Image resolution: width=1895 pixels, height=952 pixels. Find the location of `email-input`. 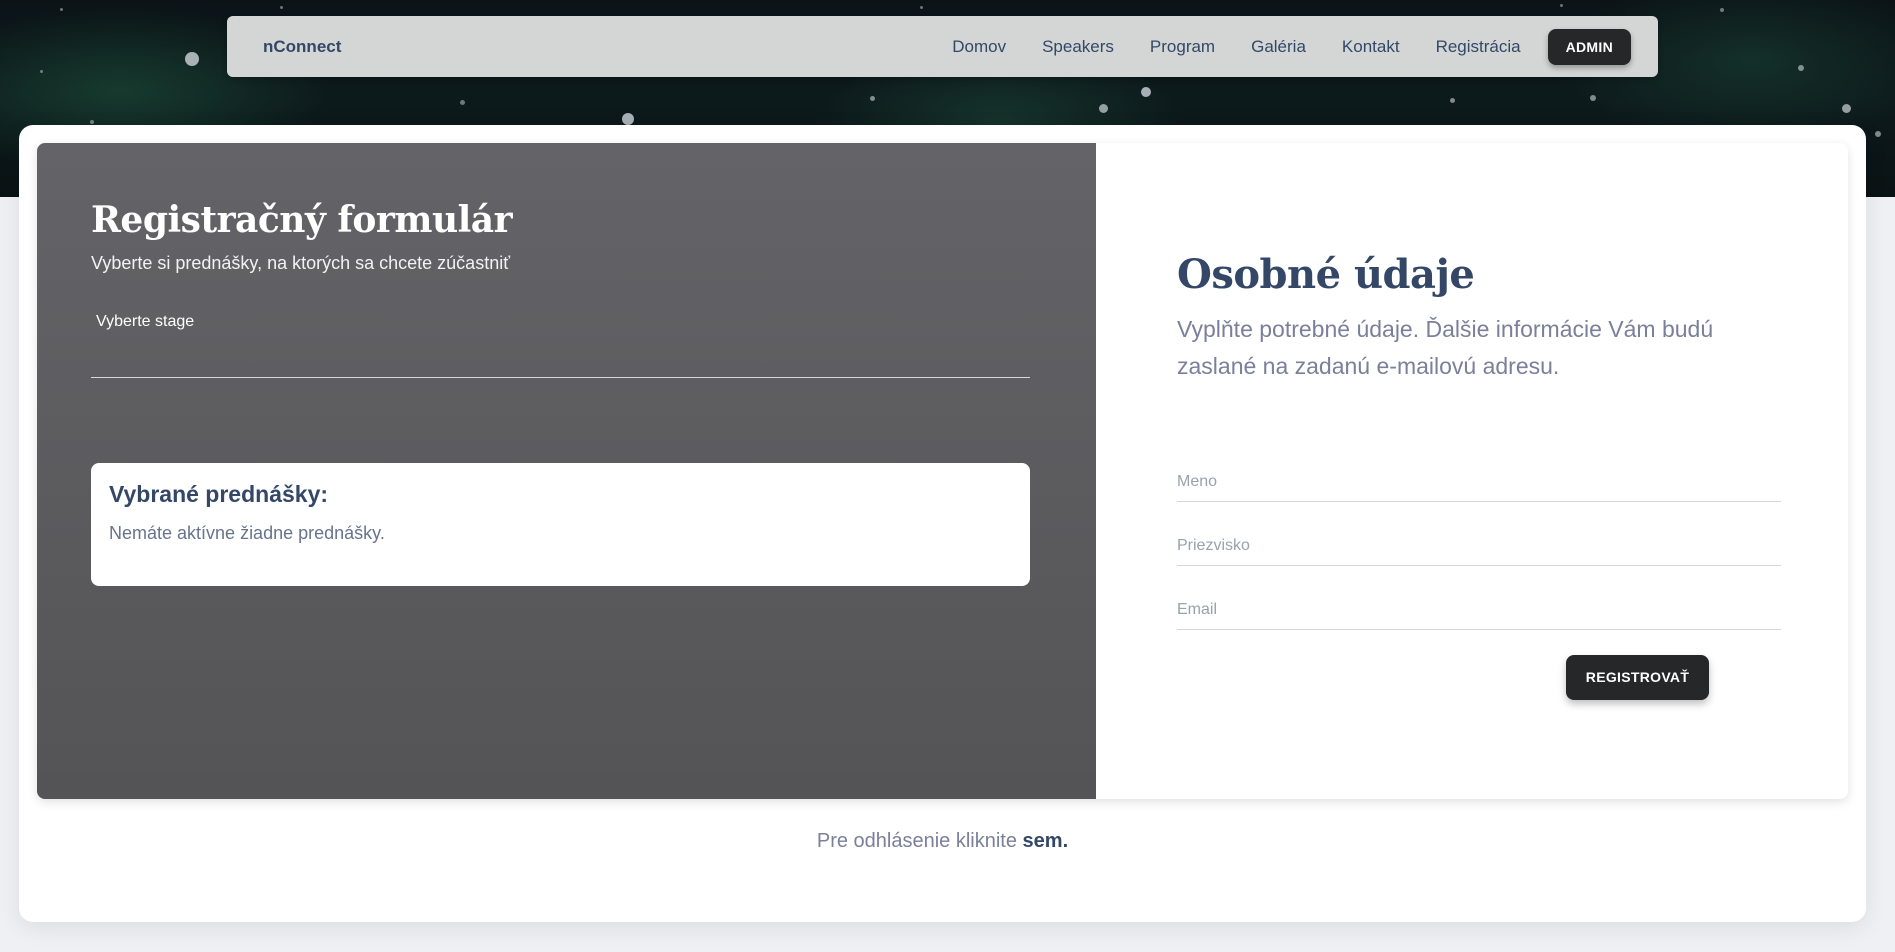

email-input is located at coordinates (1479, 610).